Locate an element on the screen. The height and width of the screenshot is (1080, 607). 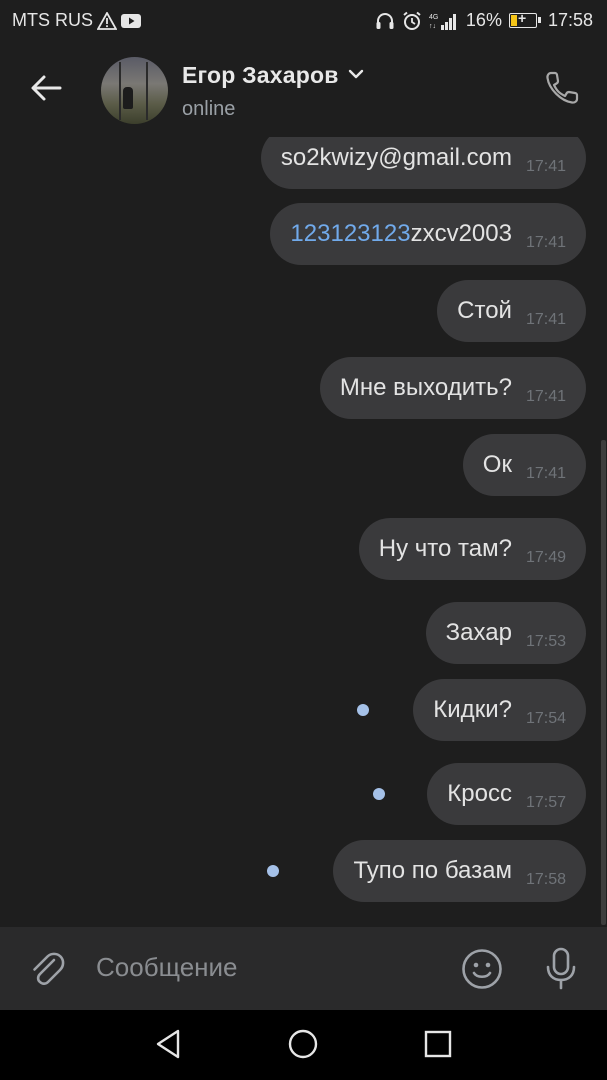
message-time: 17:49 is located at coordinates (545, 557).